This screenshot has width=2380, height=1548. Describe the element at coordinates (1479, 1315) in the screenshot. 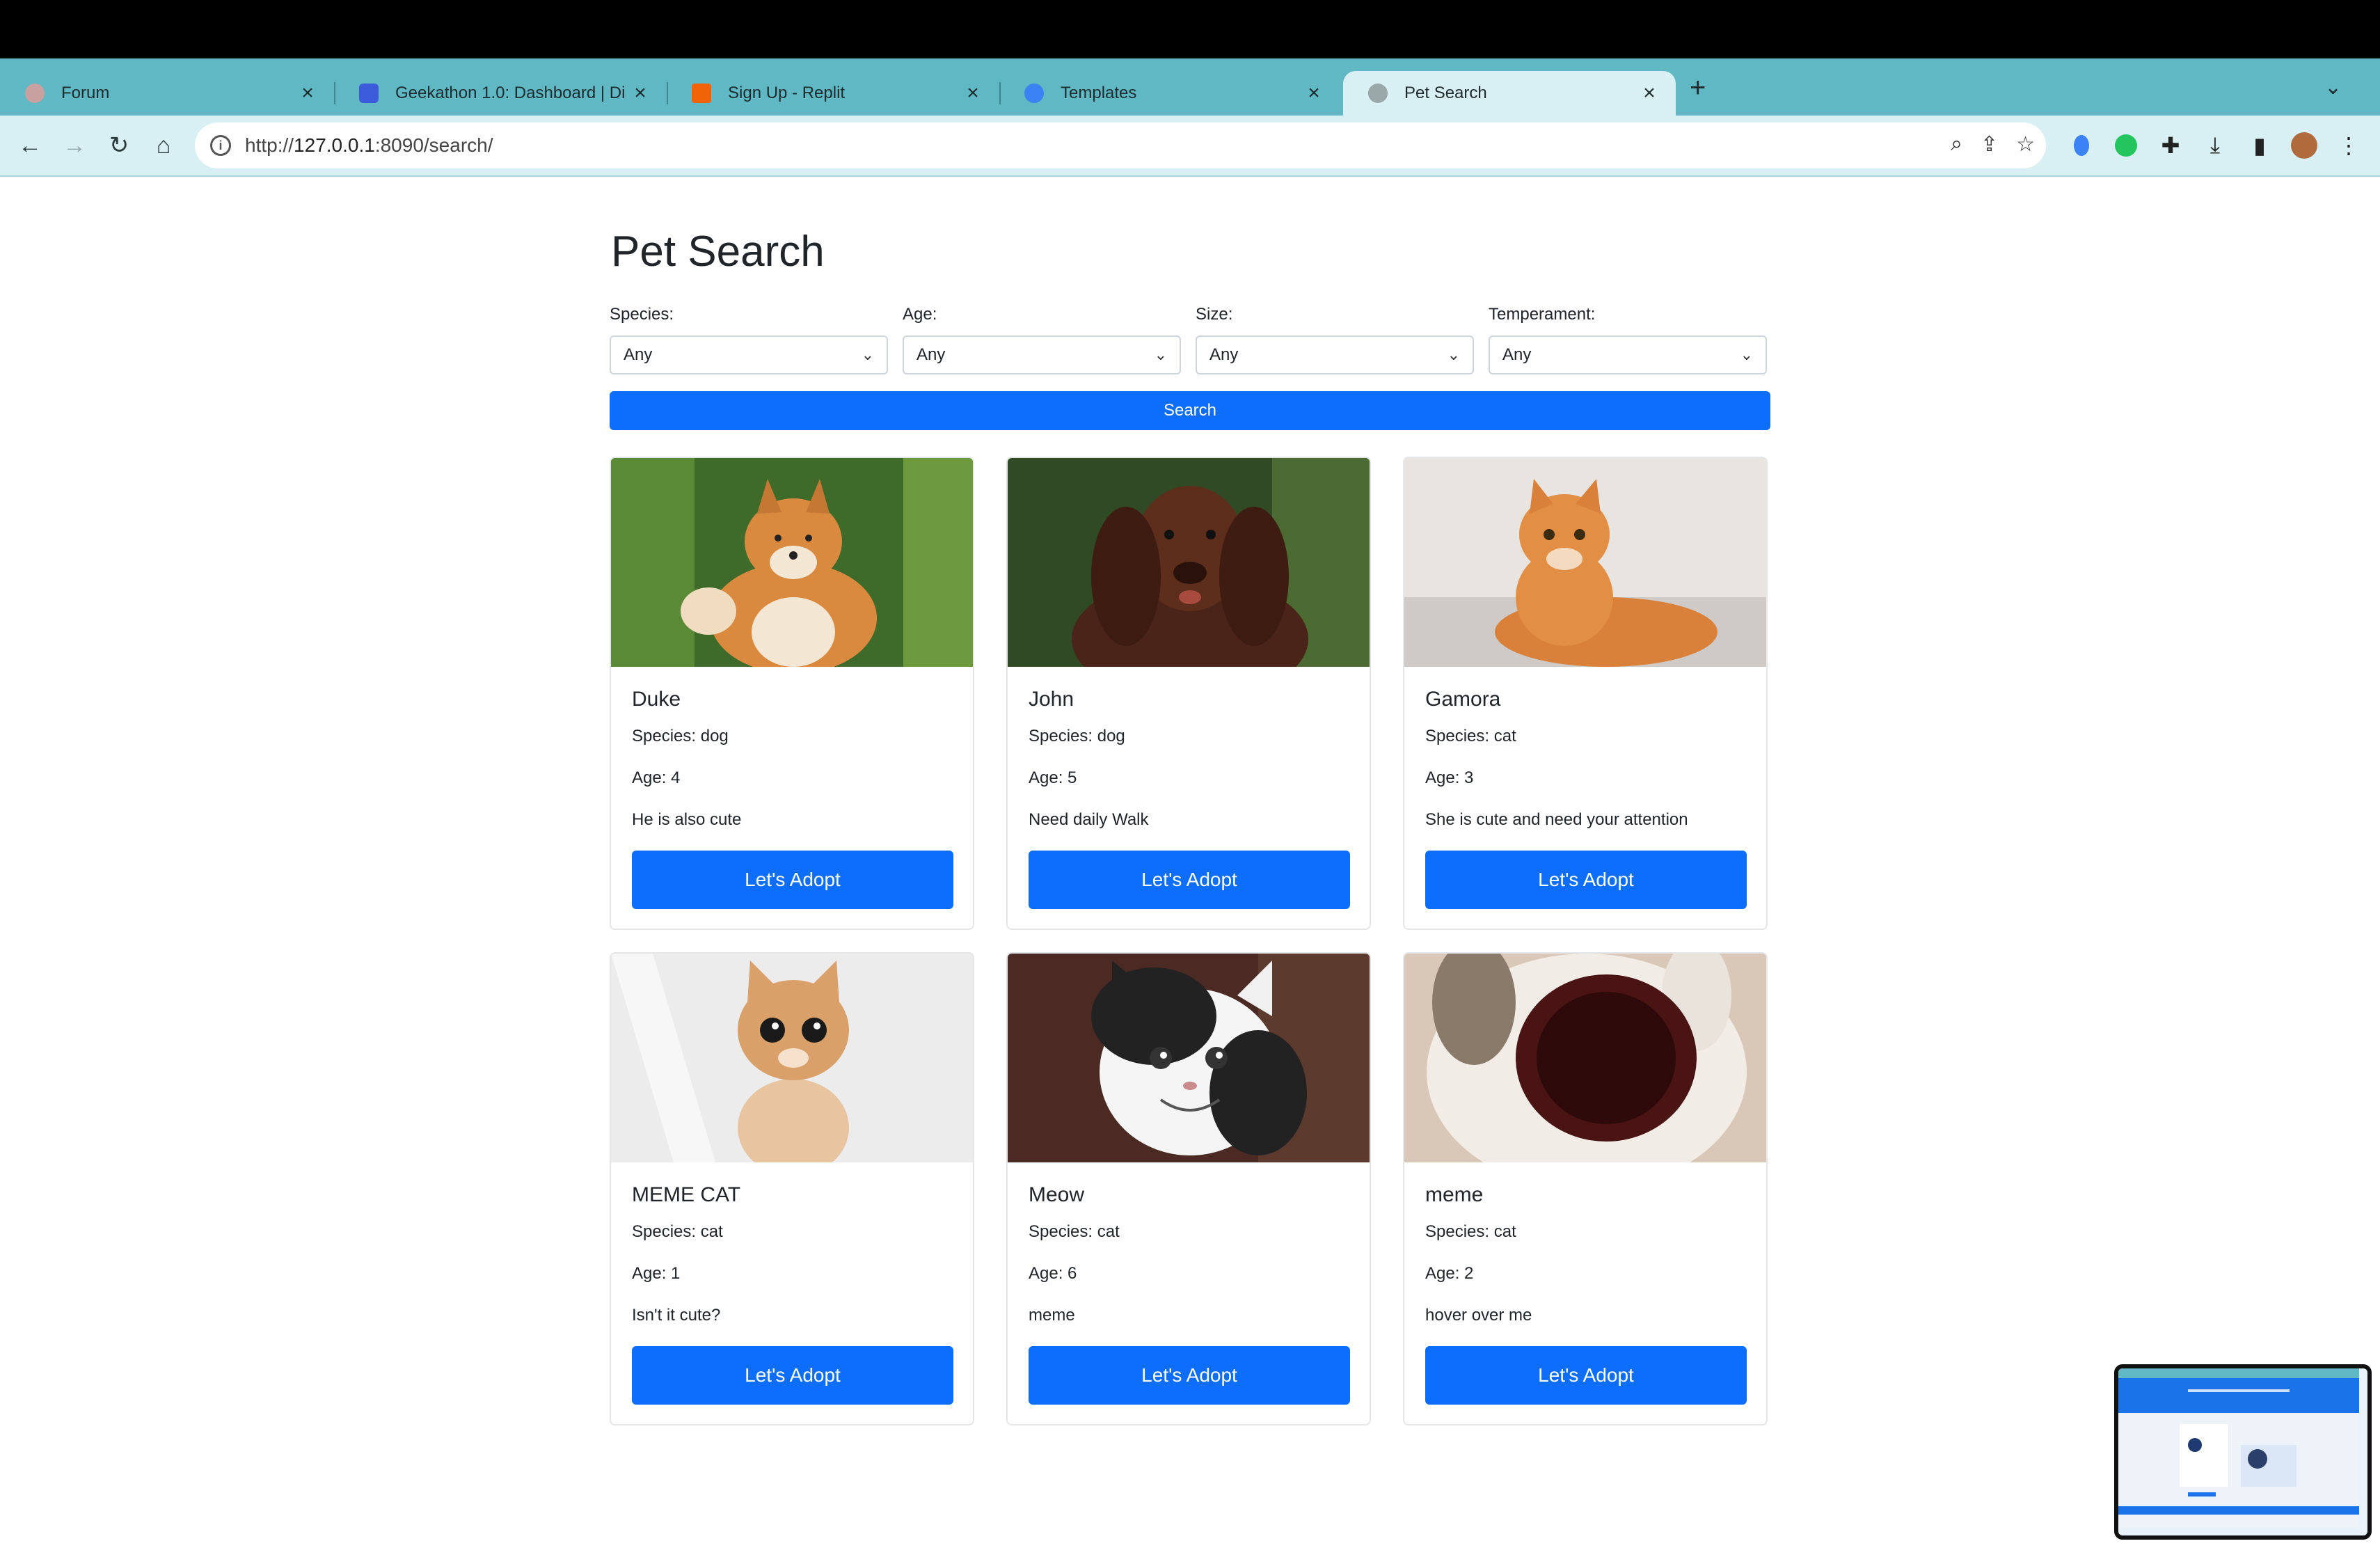

I see `pet-description: hover over me` at that location.